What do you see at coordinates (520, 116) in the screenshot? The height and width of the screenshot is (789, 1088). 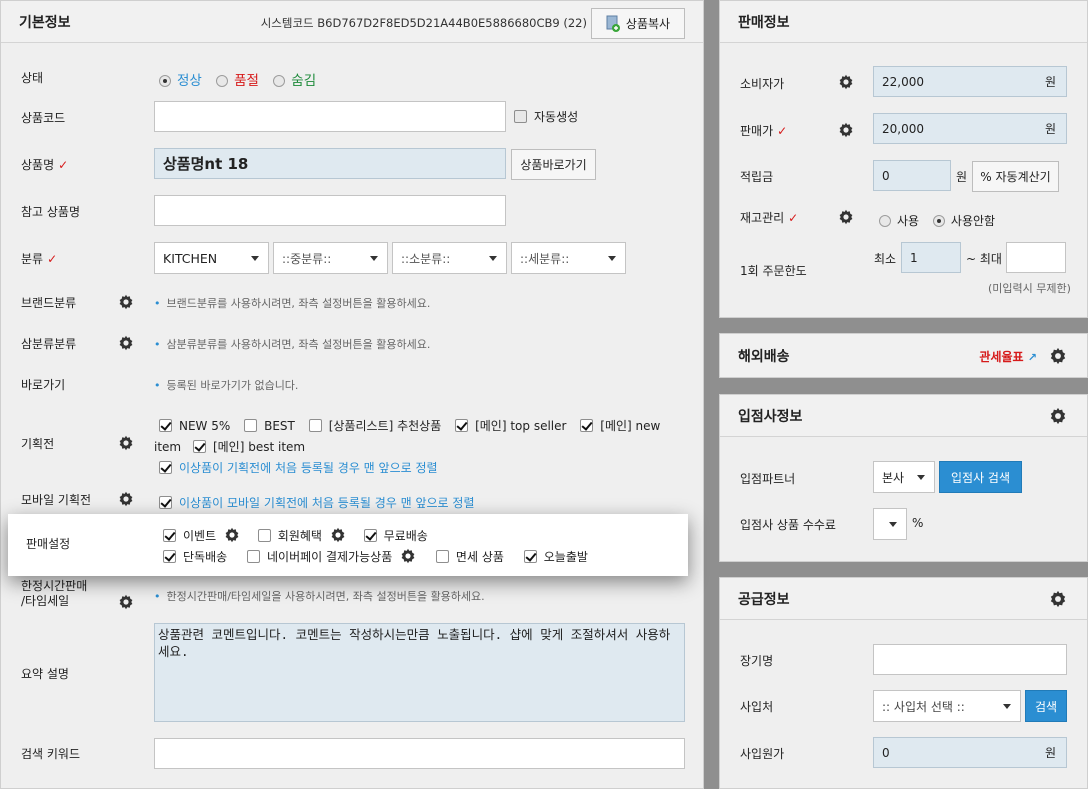 I see `auto-generate-checkbox` at bounding box center [520, 116].